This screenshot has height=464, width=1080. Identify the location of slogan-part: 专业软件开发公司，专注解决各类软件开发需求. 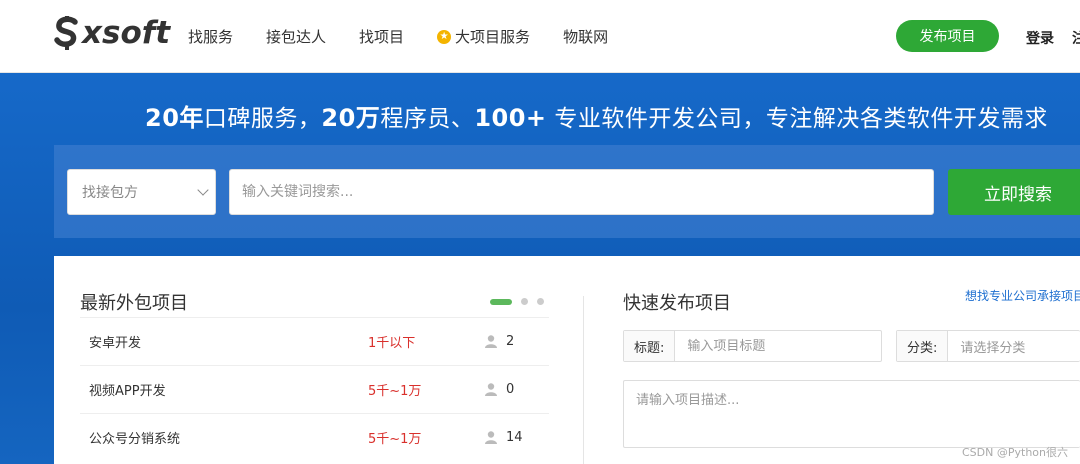
(797, 119).